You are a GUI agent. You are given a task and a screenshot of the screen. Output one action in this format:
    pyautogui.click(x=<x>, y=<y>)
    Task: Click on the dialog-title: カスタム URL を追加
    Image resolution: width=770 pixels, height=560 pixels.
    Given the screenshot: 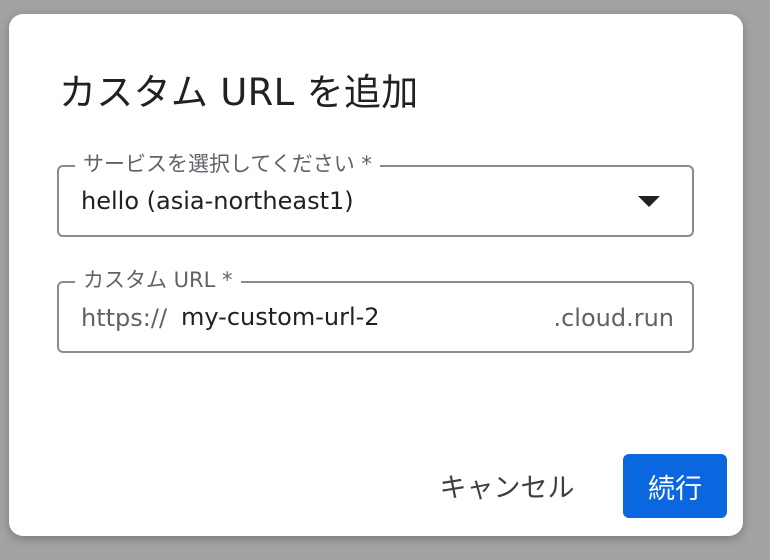 What is the action you would take?
    pyautogui.click(x=239, y=92)
    